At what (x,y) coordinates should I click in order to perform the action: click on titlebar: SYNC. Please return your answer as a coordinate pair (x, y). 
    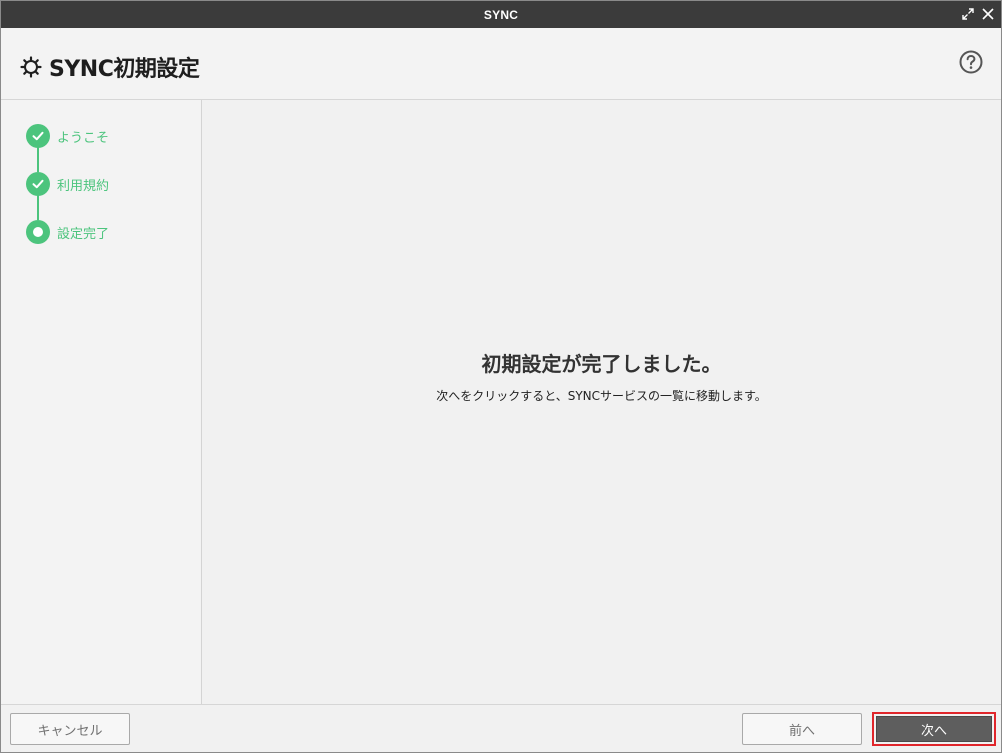
    Looking at the image, I should click on (501, 14).